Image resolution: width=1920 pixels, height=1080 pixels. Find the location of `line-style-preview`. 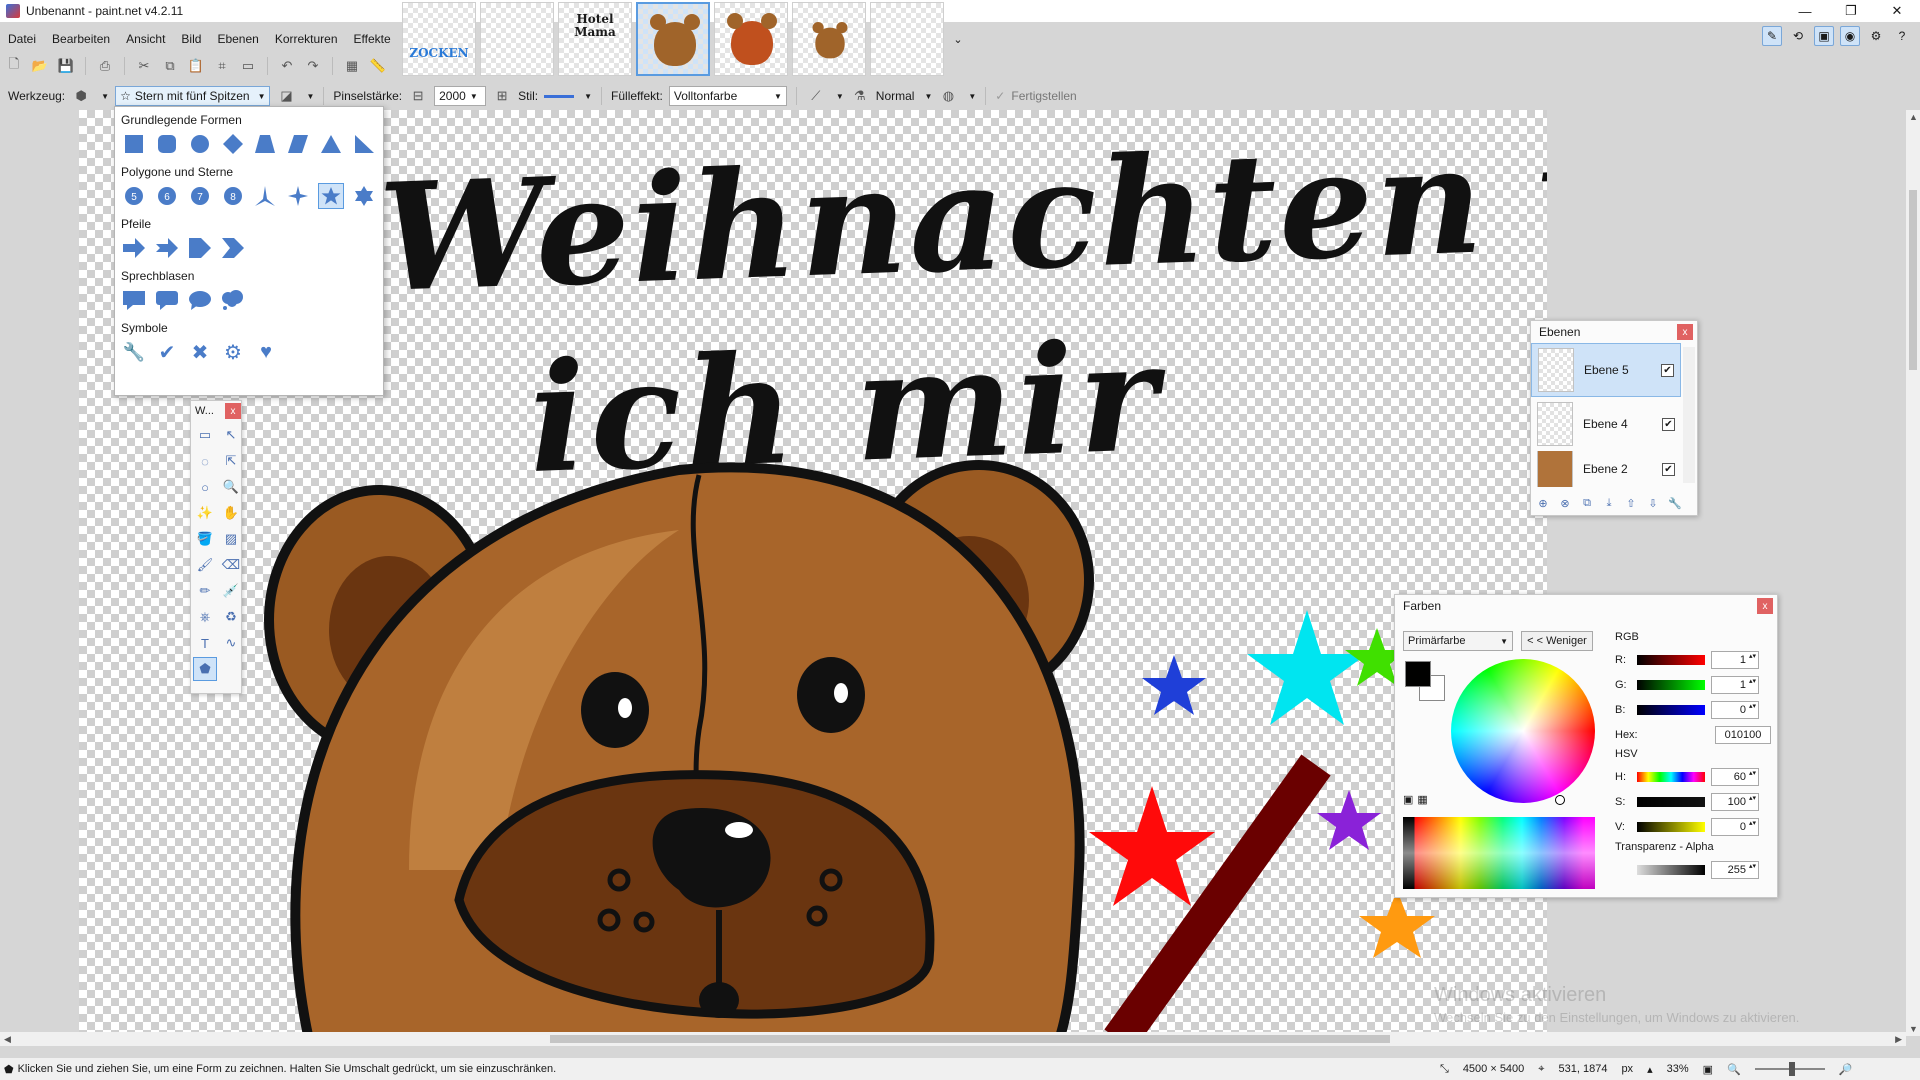

line-style-preview is located at coordinates (559, 96).